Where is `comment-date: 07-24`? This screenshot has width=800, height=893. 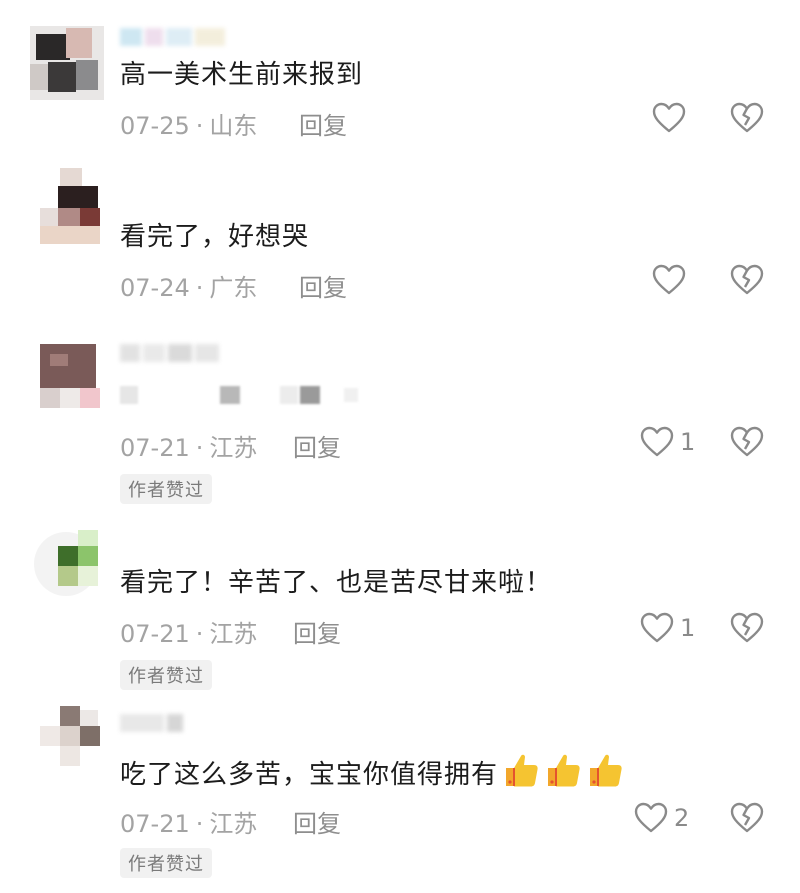 comment-date: 07-24 is located at coordinates (155, 288).